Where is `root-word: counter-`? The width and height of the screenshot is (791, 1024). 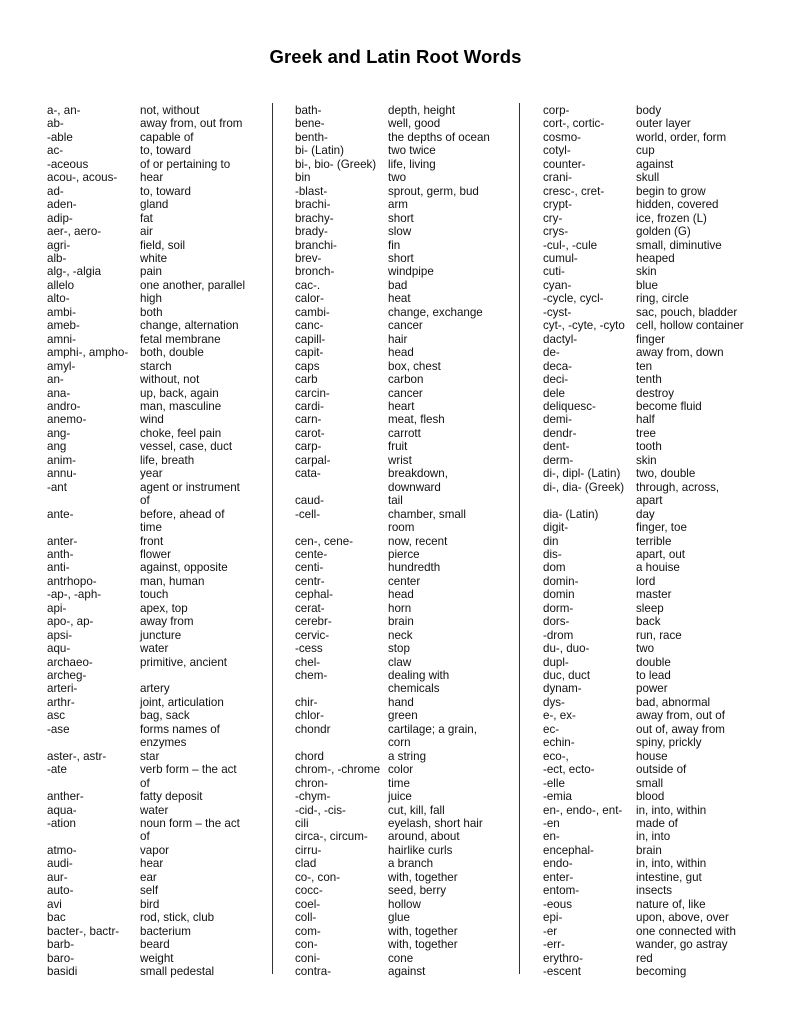
root-word: counter- is located at coordinates (564, 164).